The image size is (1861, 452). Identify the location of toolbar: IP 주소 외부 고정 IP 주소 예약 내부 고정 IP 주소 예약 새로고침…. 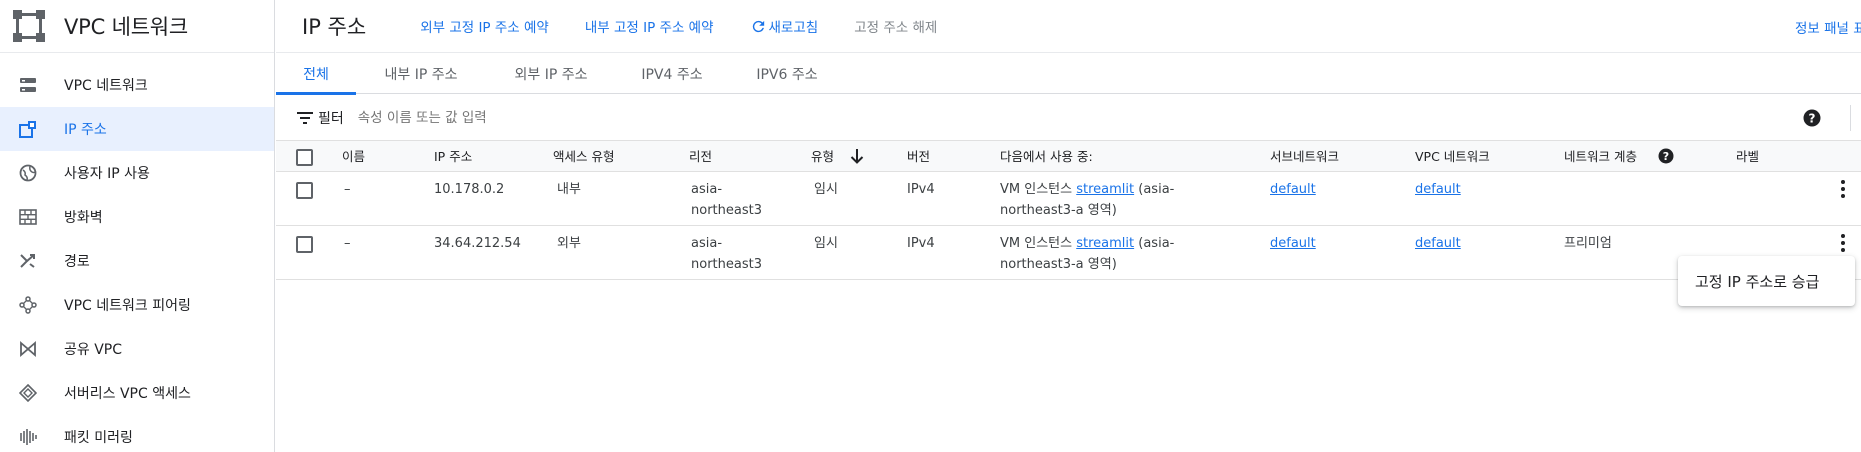
(1068, 26).